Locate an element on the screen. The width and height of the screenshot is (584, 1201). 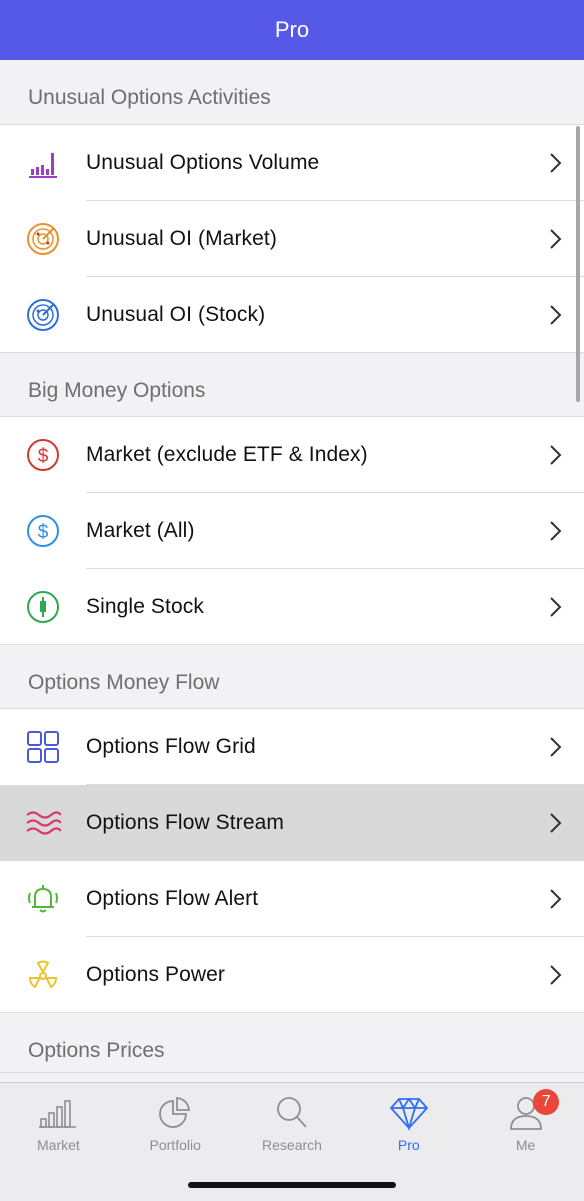
nav-bar: Pro is located at coordinates (292, 30).